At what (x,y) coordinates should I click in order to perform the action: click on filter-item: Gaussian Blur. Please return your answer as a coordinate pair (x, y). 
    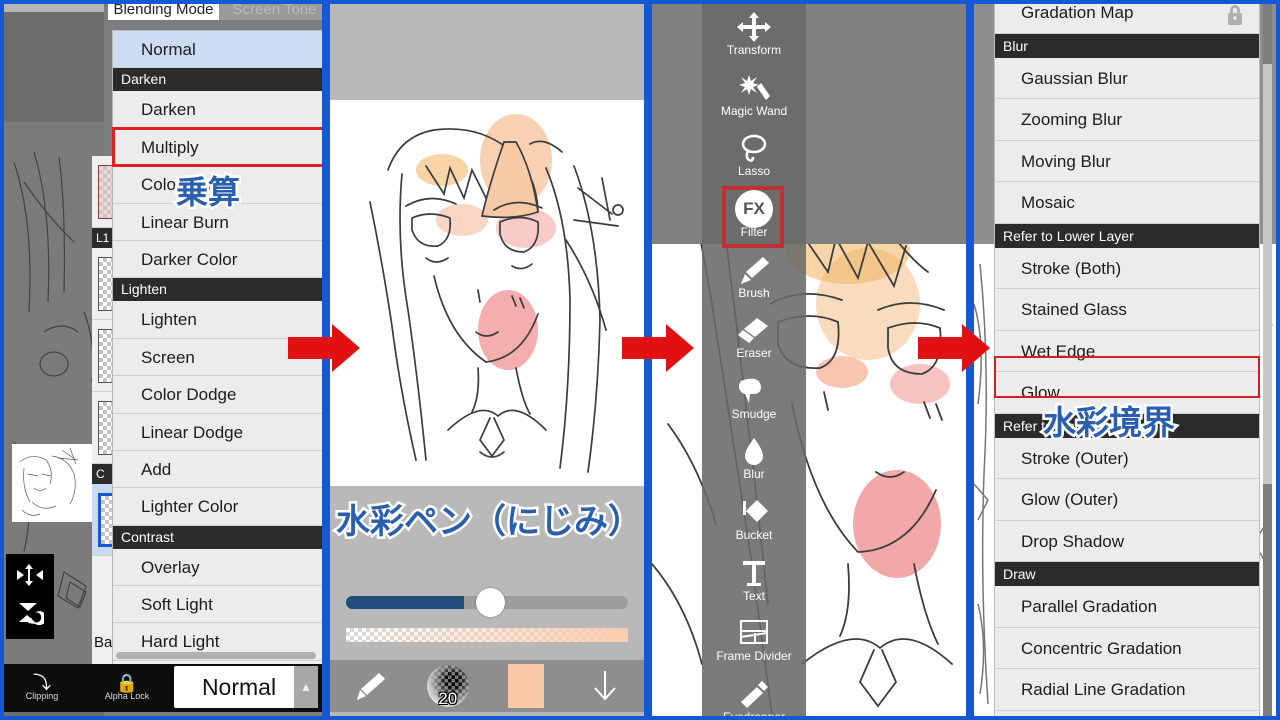
    Looking at the image, I should click on (1127, 78).